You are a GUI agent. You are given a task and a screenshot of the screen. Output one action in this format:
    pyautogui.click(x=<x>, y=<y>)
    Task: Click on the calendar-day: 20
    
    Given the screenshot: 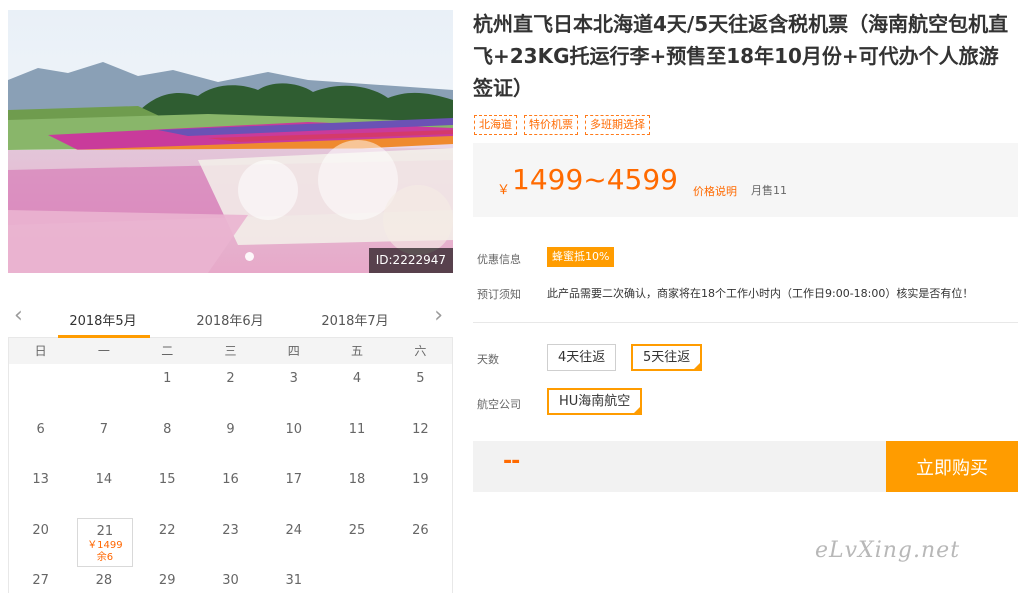 What is the action you would take?
    pyautogui.click(x=40, y=541)
    